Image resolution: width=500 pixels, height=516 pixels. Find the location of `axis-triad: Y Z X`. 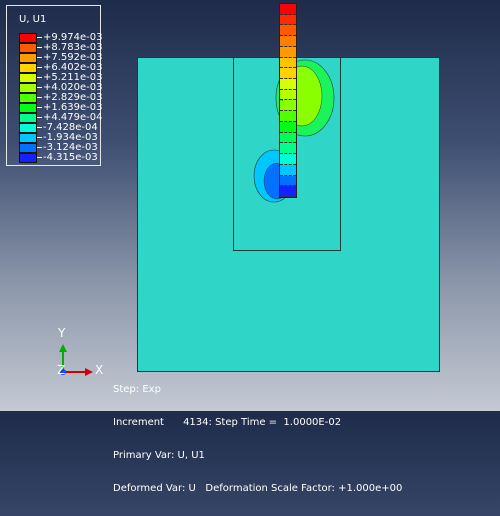

axis-triad: Y Z X is located at coordinates (80, 355).